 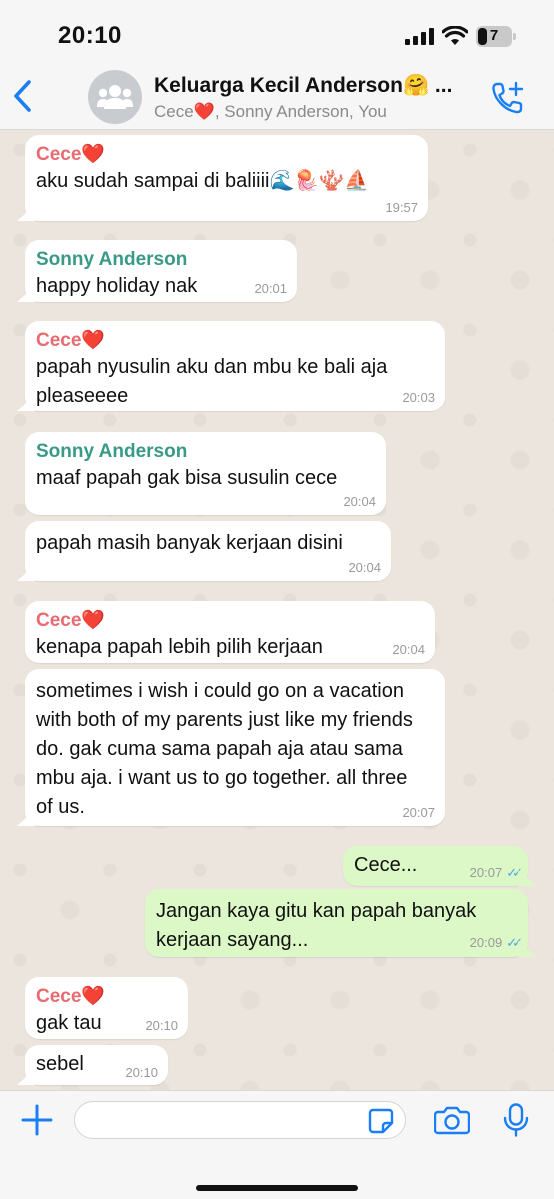 I want to click on battery-icon: 7, so click(x=496, y=36).